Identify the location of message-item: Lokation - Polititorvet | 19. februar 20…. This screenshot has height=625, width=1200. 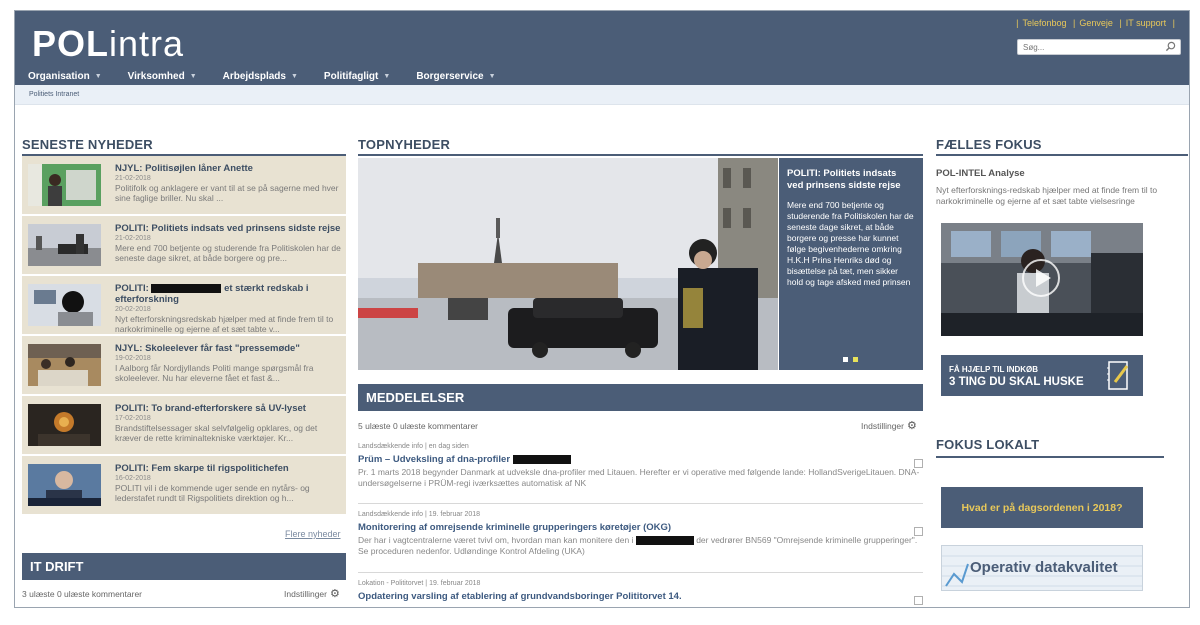
(640, 592).